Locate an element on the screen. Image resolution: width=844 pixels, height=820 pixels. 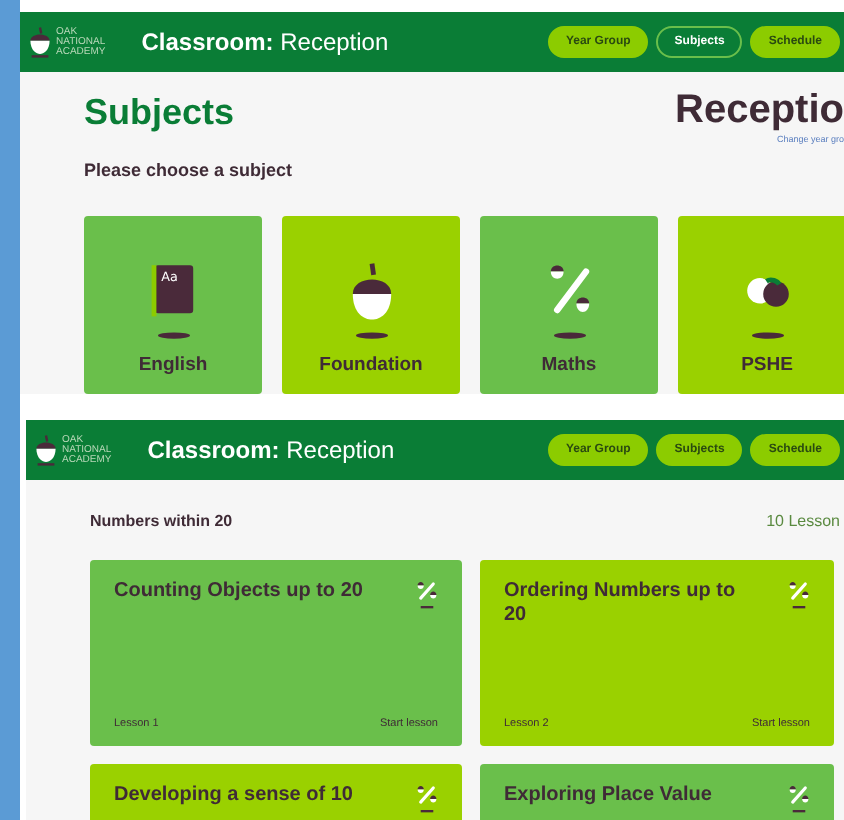
unit-title: Numbers within 20 is located at coordinates (161, 520).